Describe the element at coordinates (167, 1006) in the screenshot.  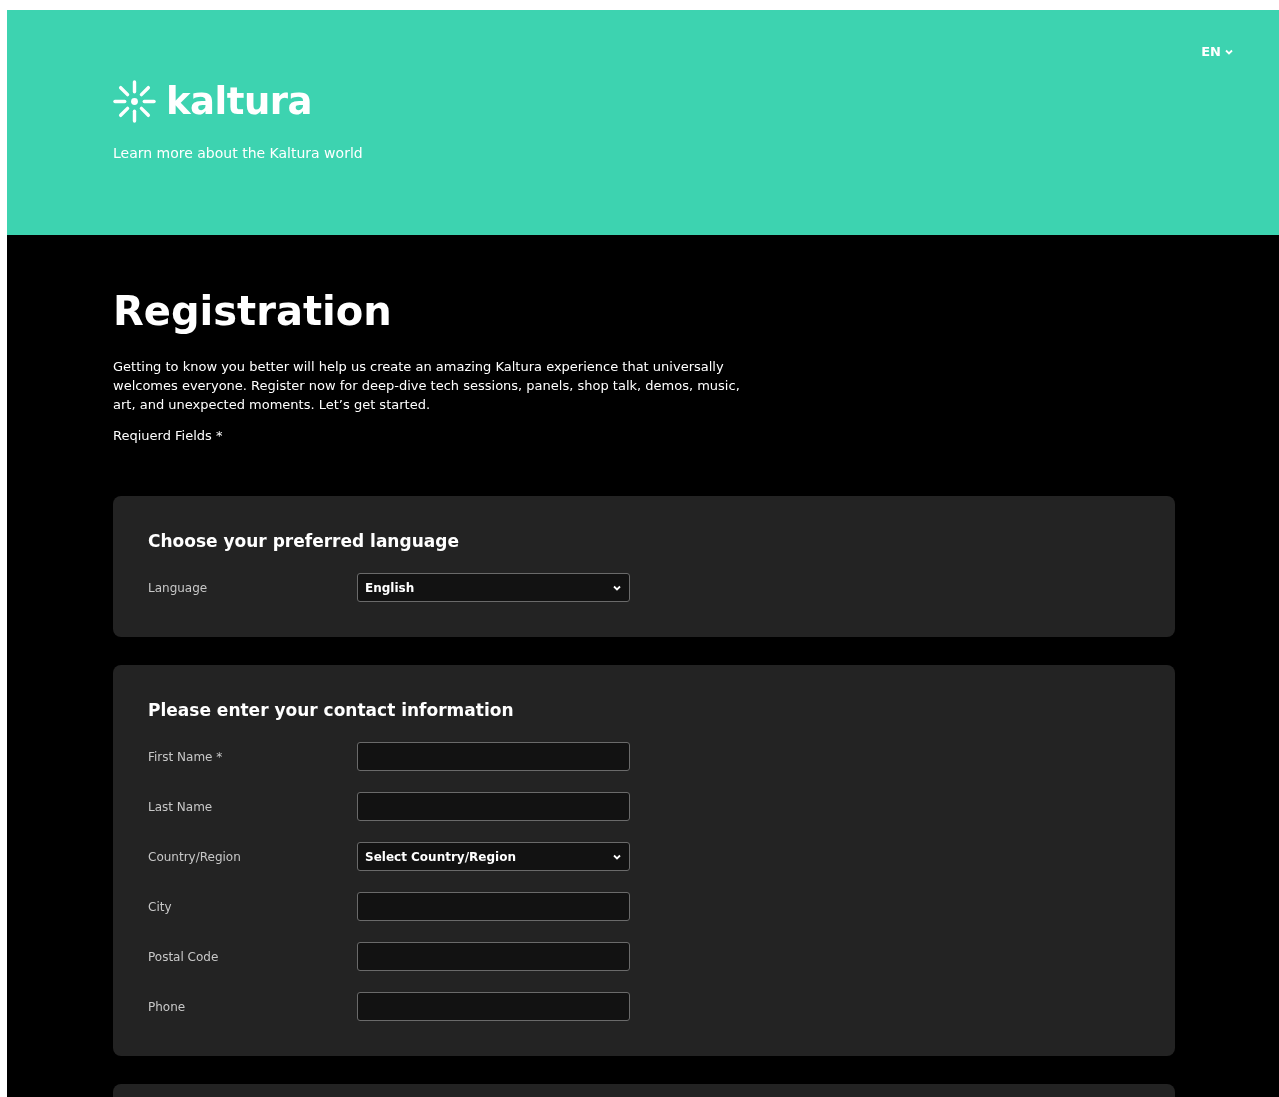
I see `field-label: Phone` at that location.